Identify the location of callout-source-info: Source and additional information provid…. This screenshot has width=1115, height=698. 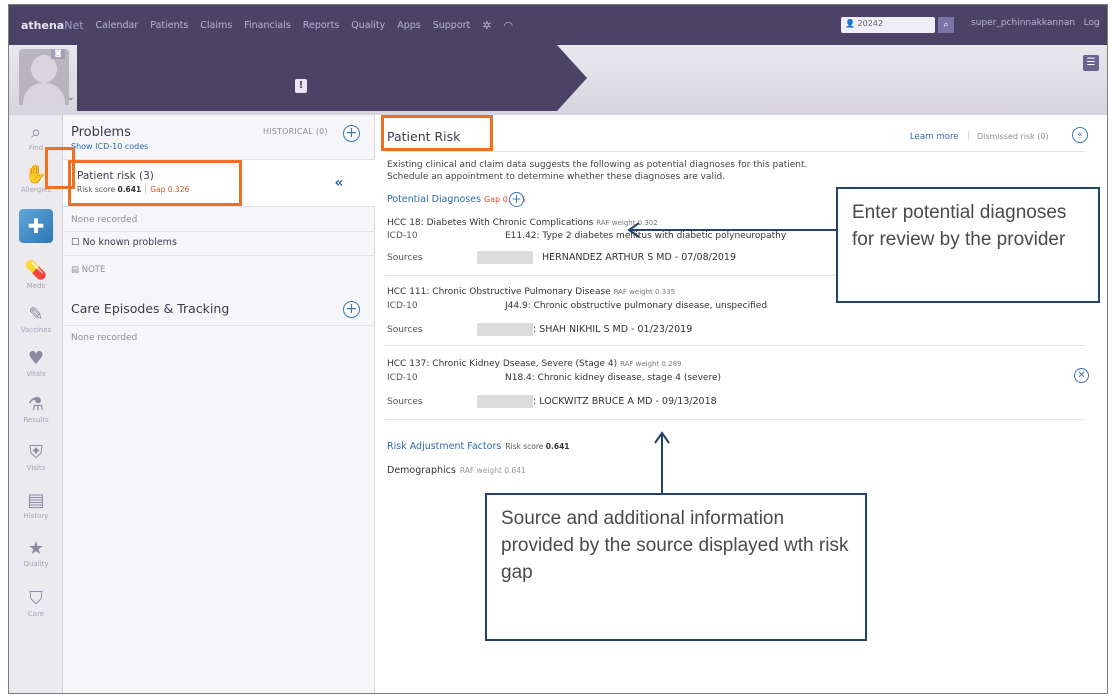
(676, 567).